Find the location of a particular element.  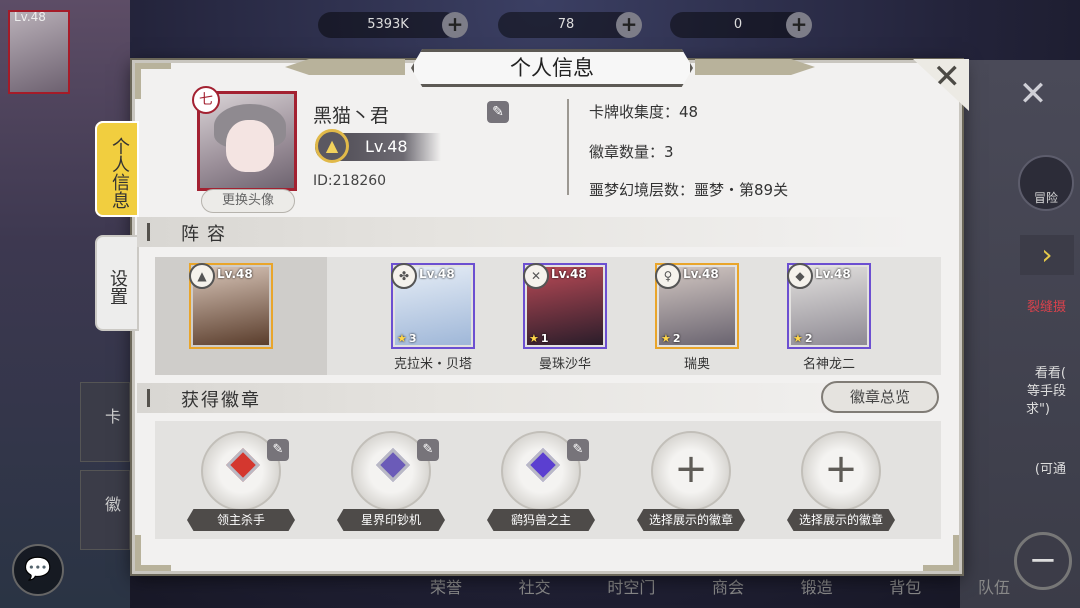

adventure-button: 冒险 is located at coordinates (1046, 183).